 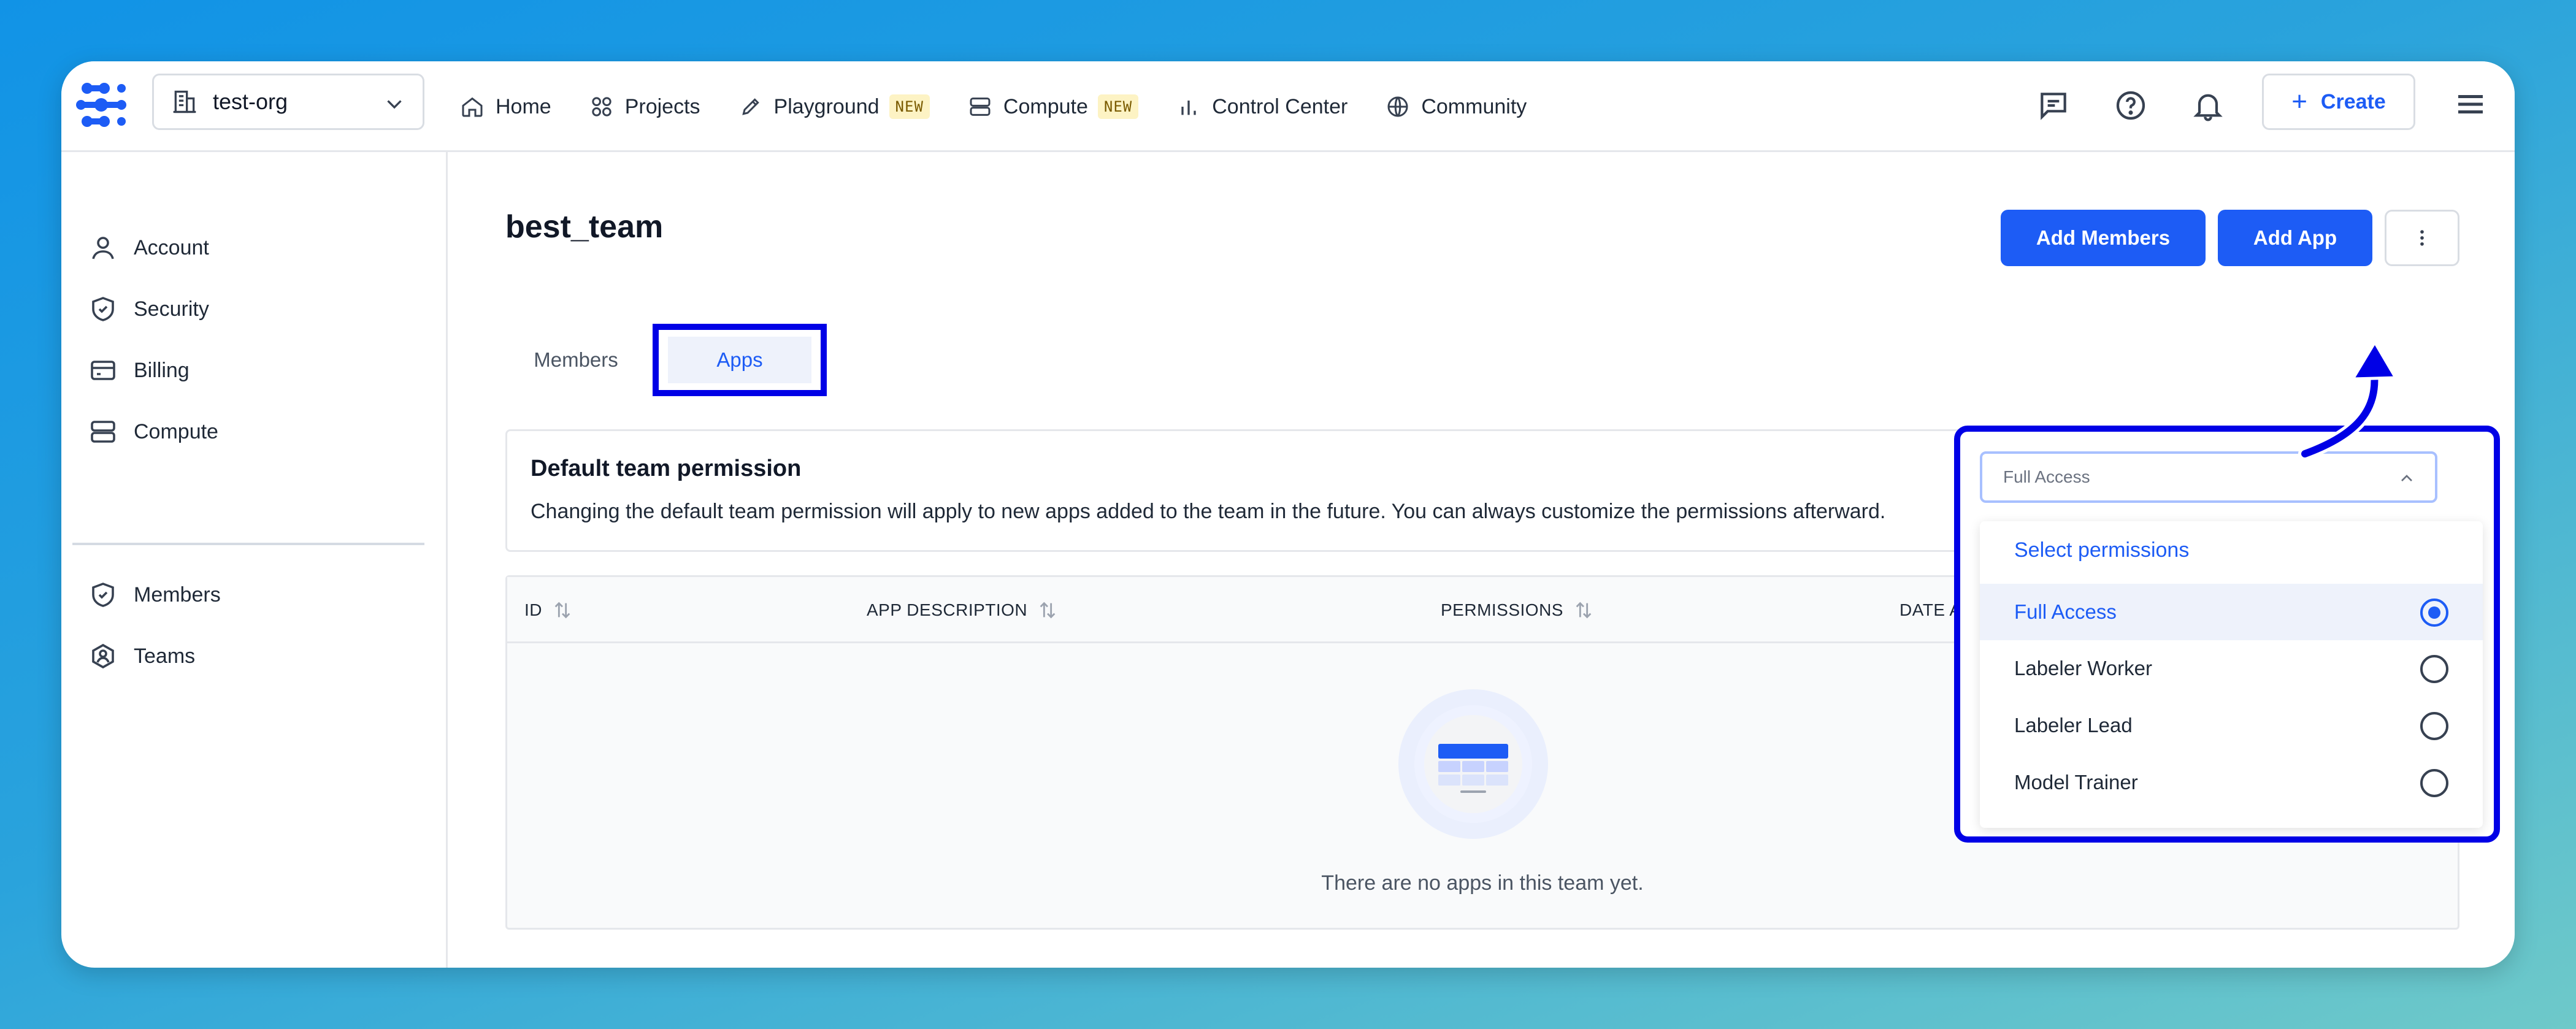 I want to click on sidebar-item-security: Security, so click(x=148, y=309).